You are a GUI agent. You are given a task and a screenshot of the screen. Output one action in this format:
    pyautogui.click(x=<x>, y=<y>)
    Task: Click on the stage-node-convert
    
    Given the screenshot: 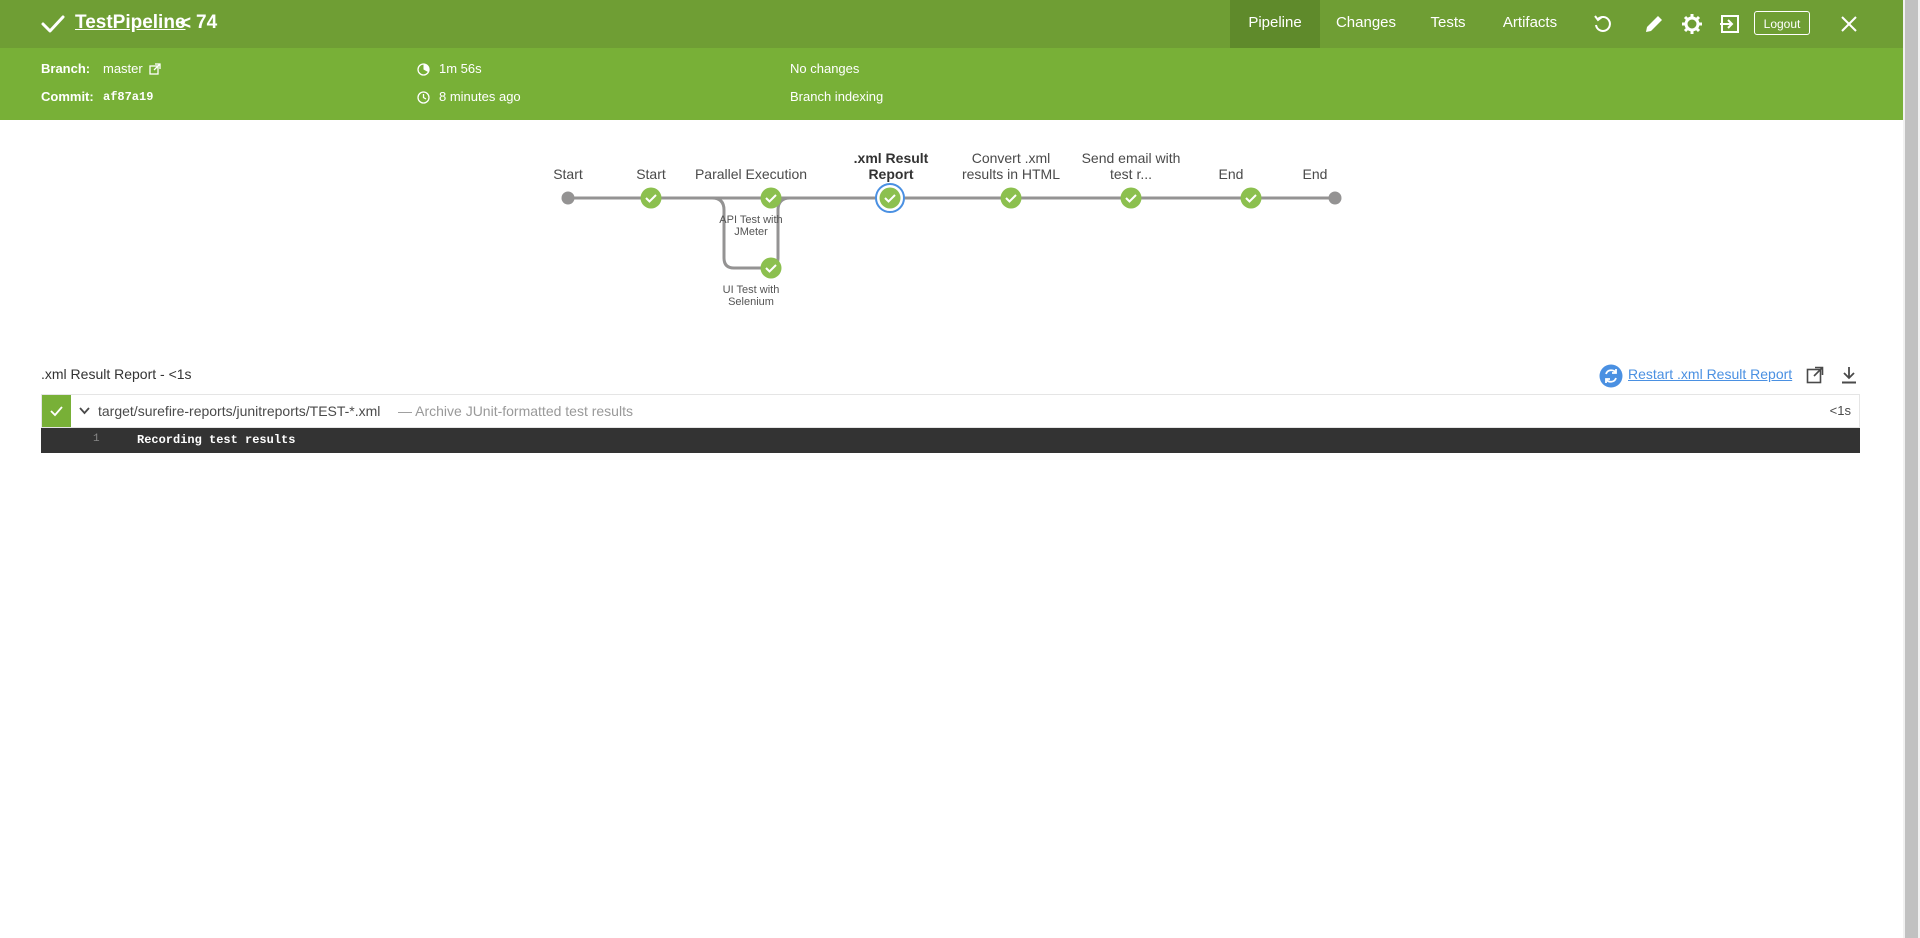 What is the action you would take?
    pyautogui.click(x=1011, y=198)
    